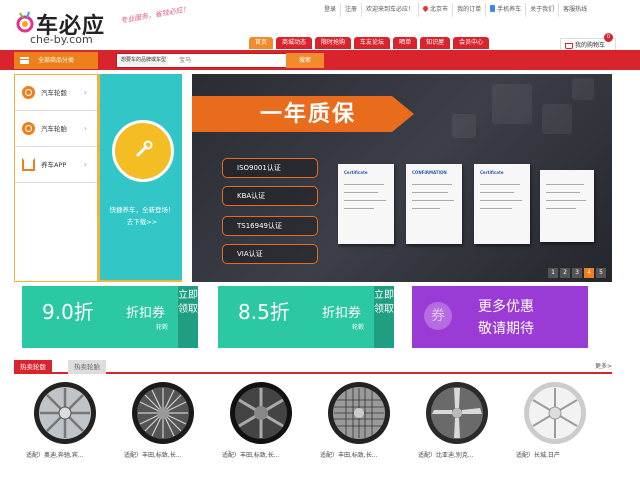 The image size is (640, 480). I want to click on nav-tab-news: 商城动态, so click(294, 43).